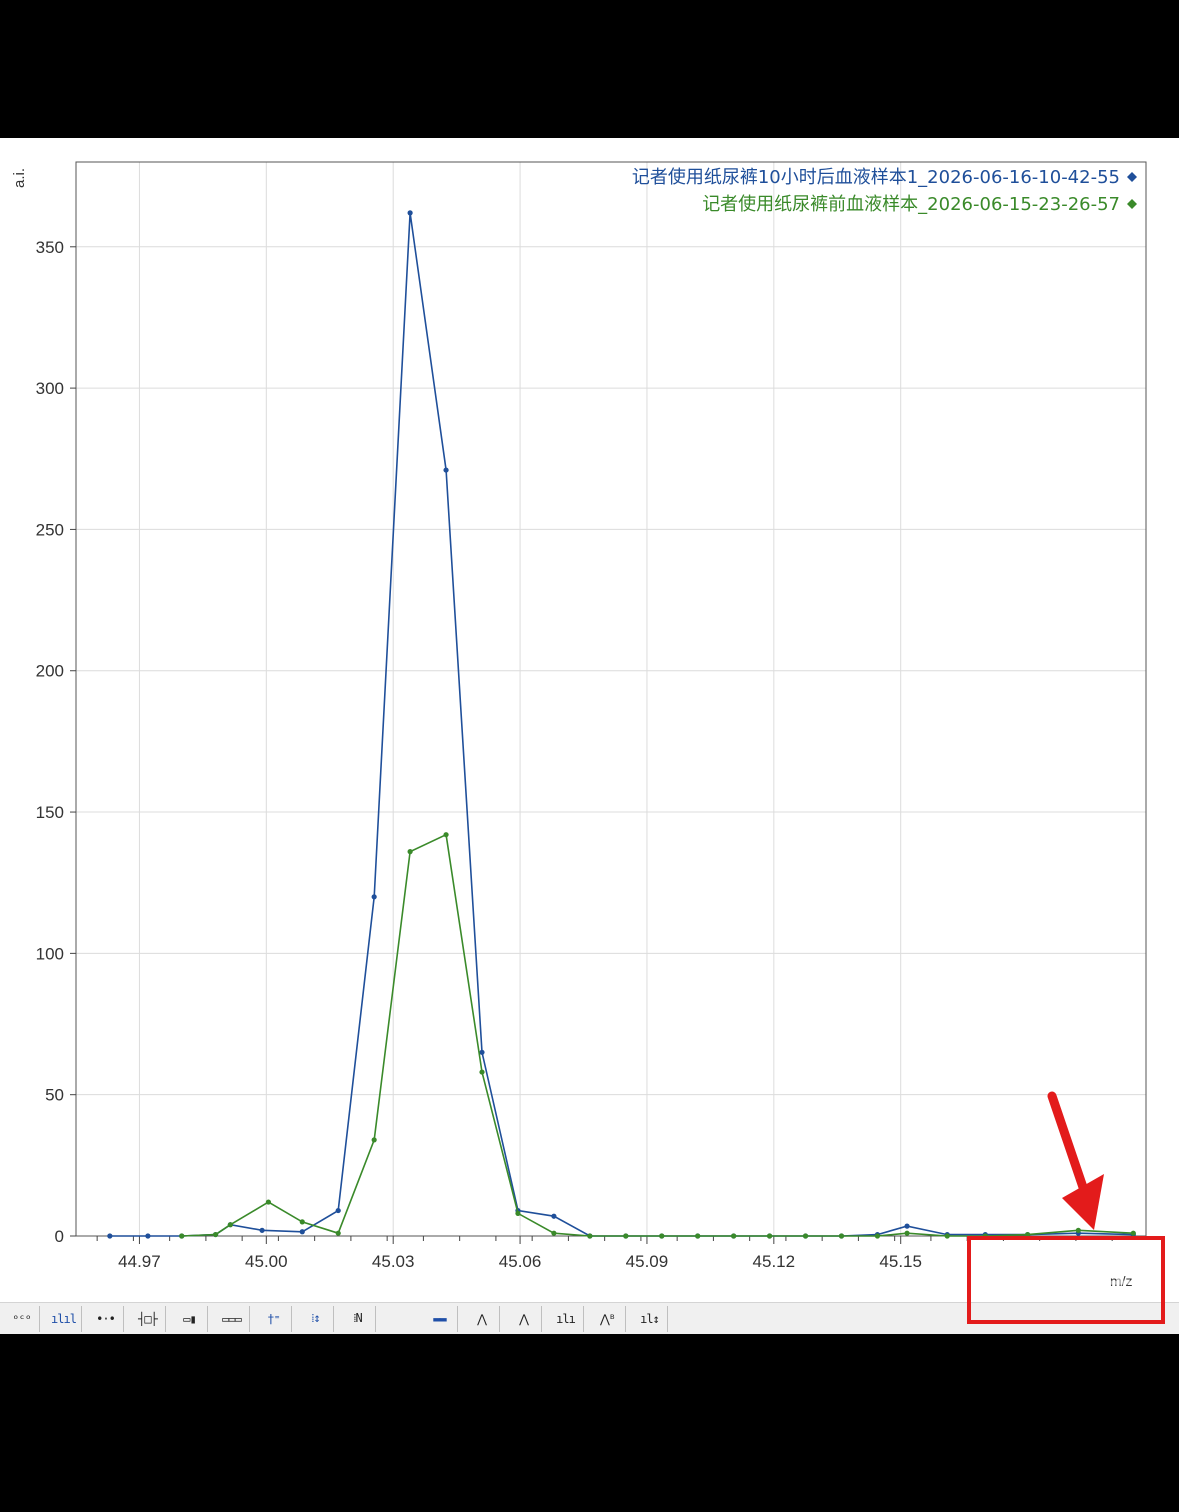 The height and width of the screenshot is (1512, 1179). I want to click on y-tick-label: 300, so click(50, 388).